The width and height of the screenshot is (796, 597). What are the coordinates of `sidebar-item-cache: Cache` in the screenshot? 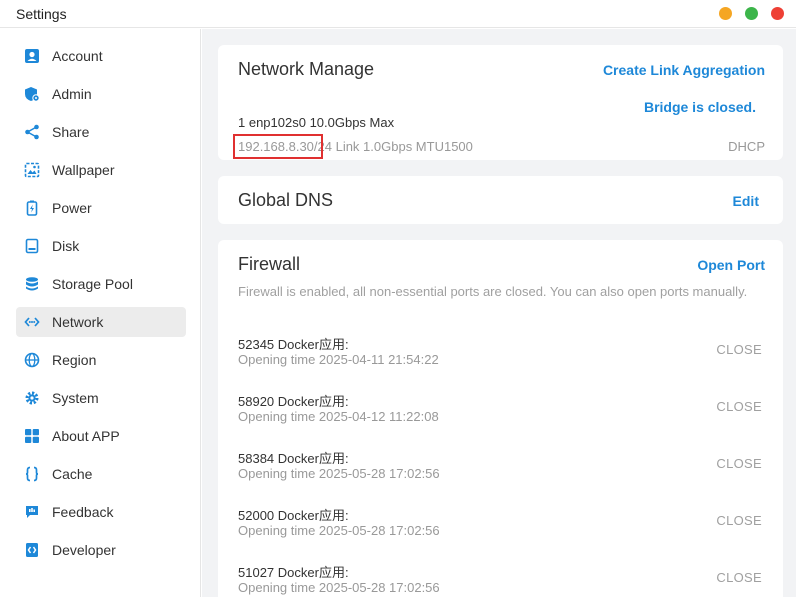 It's located at (101, 474).